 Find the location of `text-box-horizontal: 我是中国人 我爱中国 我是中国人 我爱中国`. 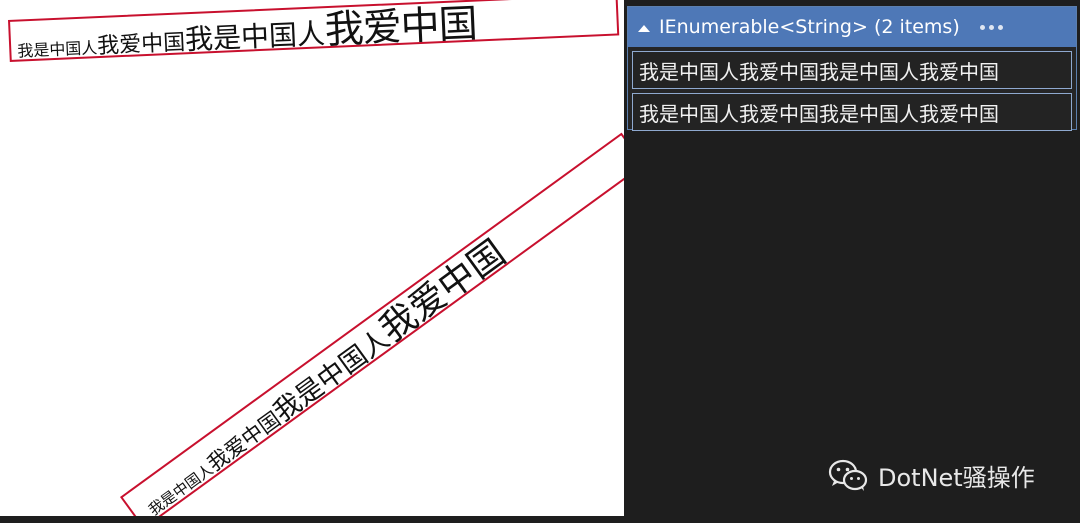

text-box-horizontal: 我是中国人 我爱中国 我是中国人 我爱中国 is located at coordinates (314, 31).